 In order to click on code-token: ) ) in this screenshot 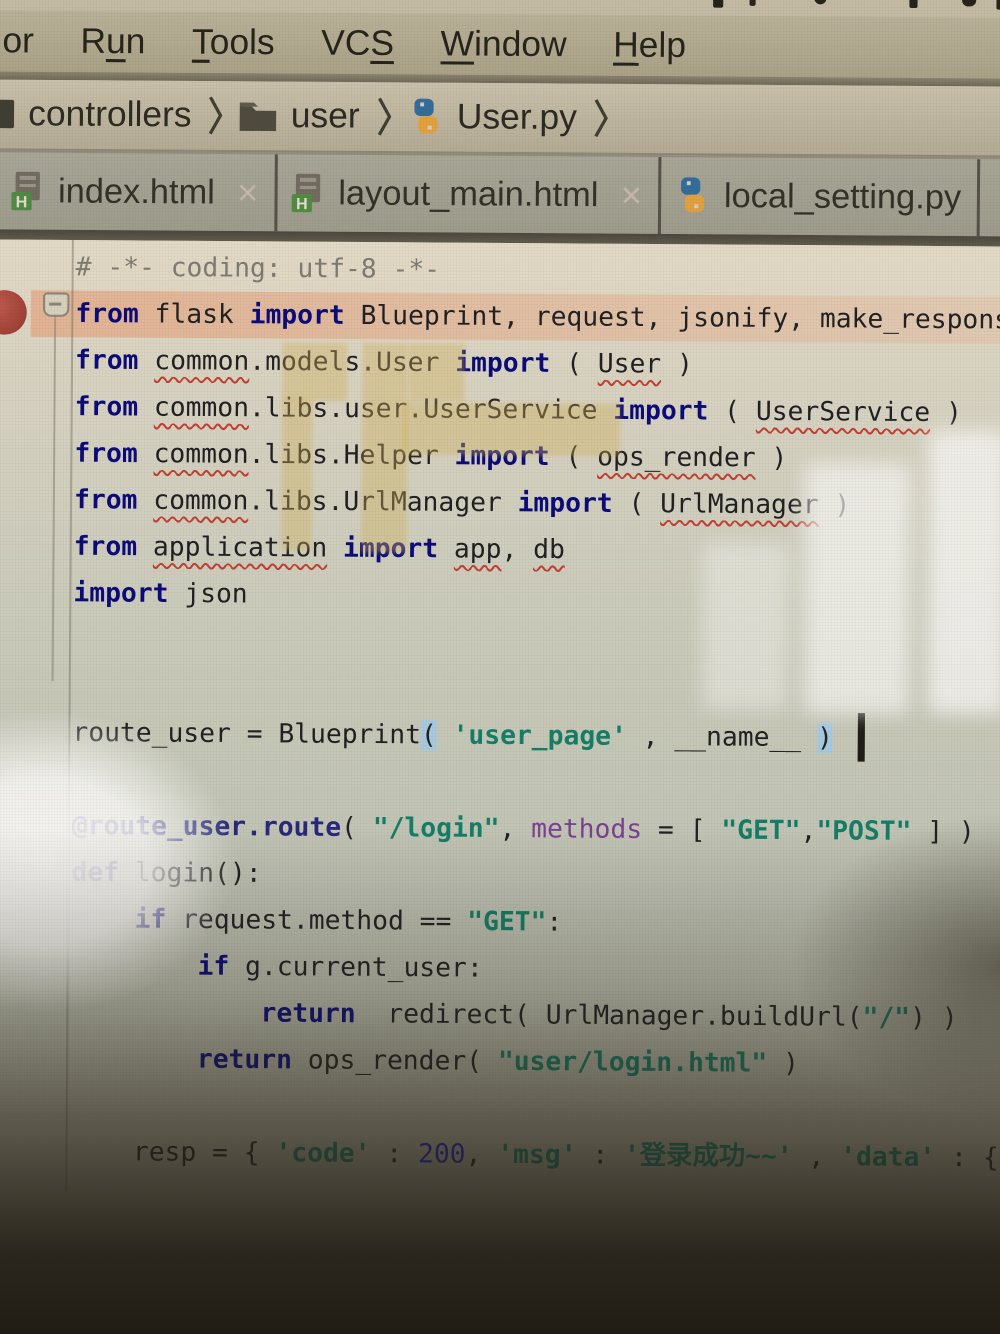, I will do `click(933, 1018)`.